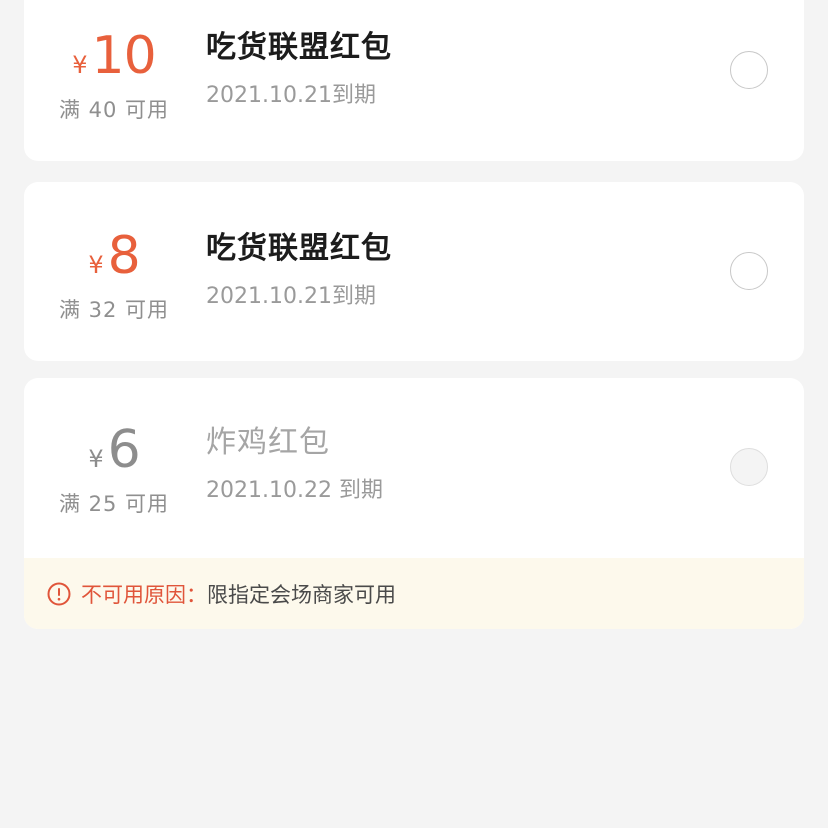  I want to click on coupon-info: 炸鸡红包 2021.10.22 到期, so click(294, 465).